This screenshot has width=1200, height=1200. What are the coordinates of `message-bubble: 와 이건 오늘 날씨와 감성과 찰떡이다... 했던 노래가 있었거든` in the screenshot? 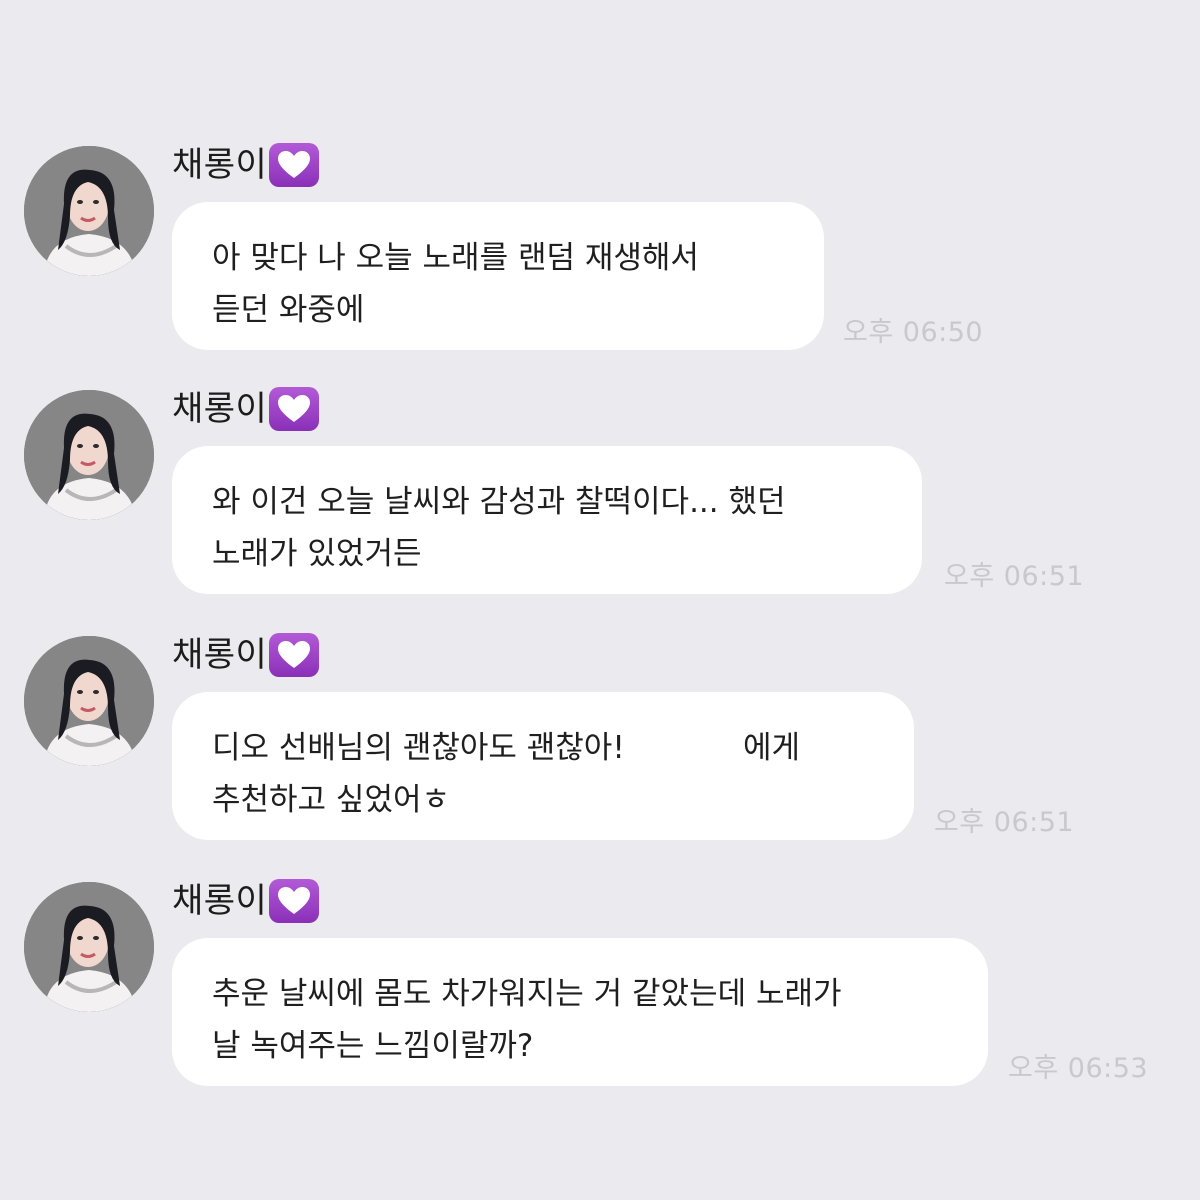 It's located at (547, 520).